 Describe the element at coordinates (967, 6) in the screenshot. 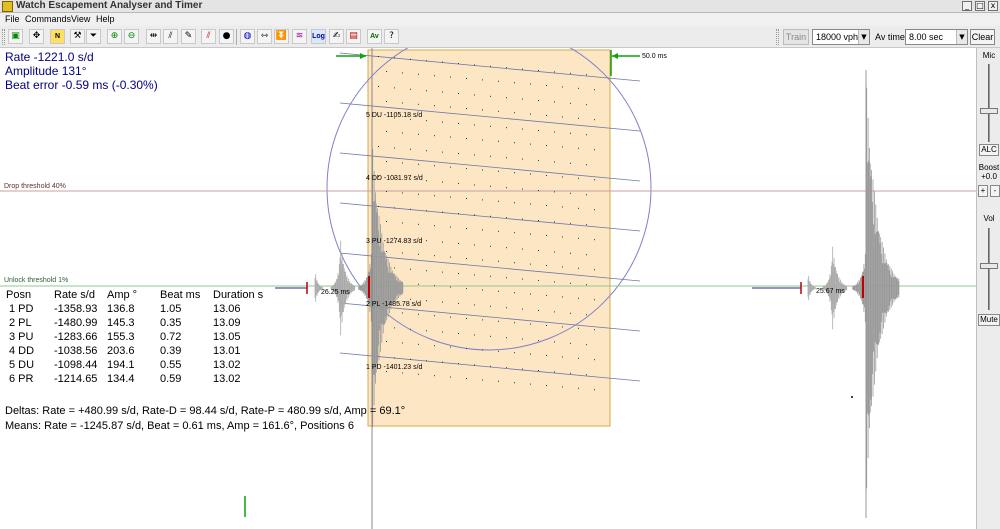

I see `minimize-button: _` at that location.